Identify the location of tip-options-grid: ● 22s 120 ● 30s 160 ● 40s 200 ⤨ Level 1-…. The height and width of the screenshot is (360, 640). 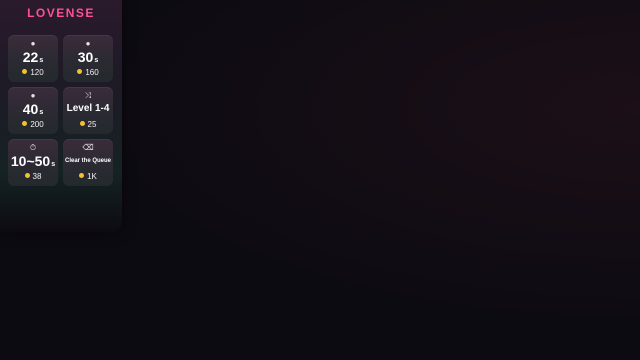
(61, 110).